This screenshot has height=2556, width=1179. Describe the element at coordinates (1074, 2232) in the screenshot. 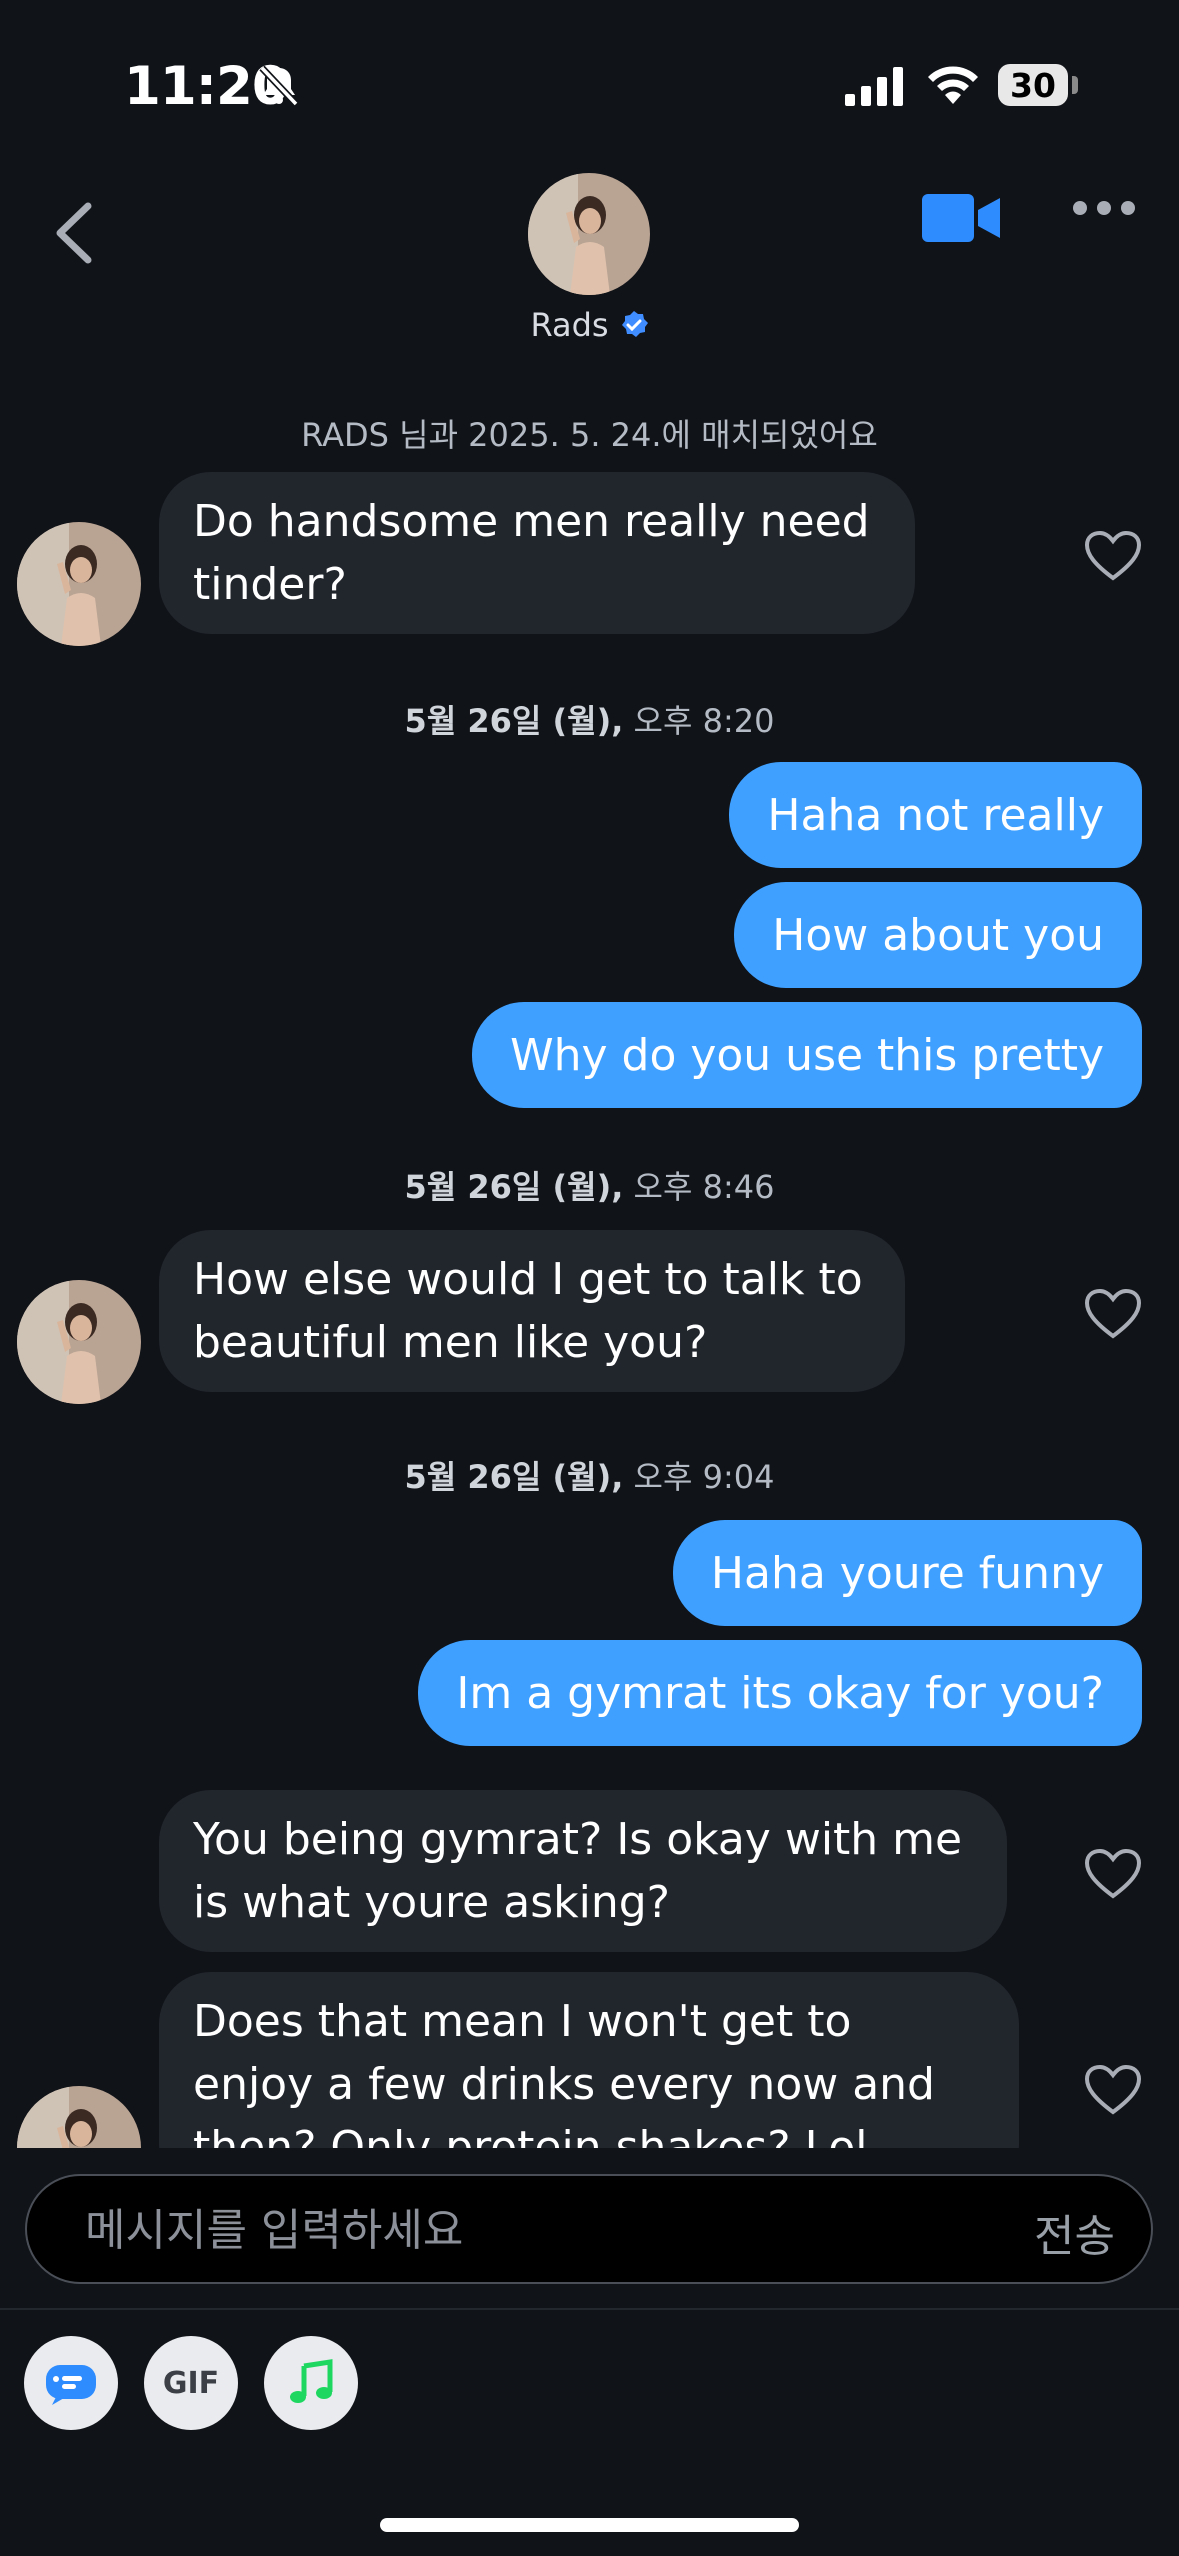

I see `send-button: 전송` at that location.